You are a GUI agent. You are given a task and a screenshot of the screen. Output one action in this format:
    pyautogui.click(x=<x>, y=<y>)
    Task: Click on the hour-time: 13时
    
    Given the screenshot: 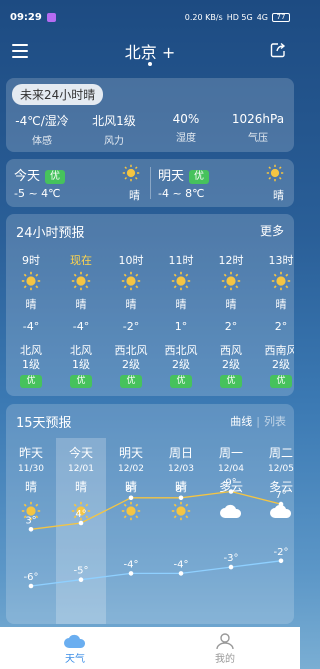 What is the action you would take?
    pyautogui.click(x=281, y=260)
    